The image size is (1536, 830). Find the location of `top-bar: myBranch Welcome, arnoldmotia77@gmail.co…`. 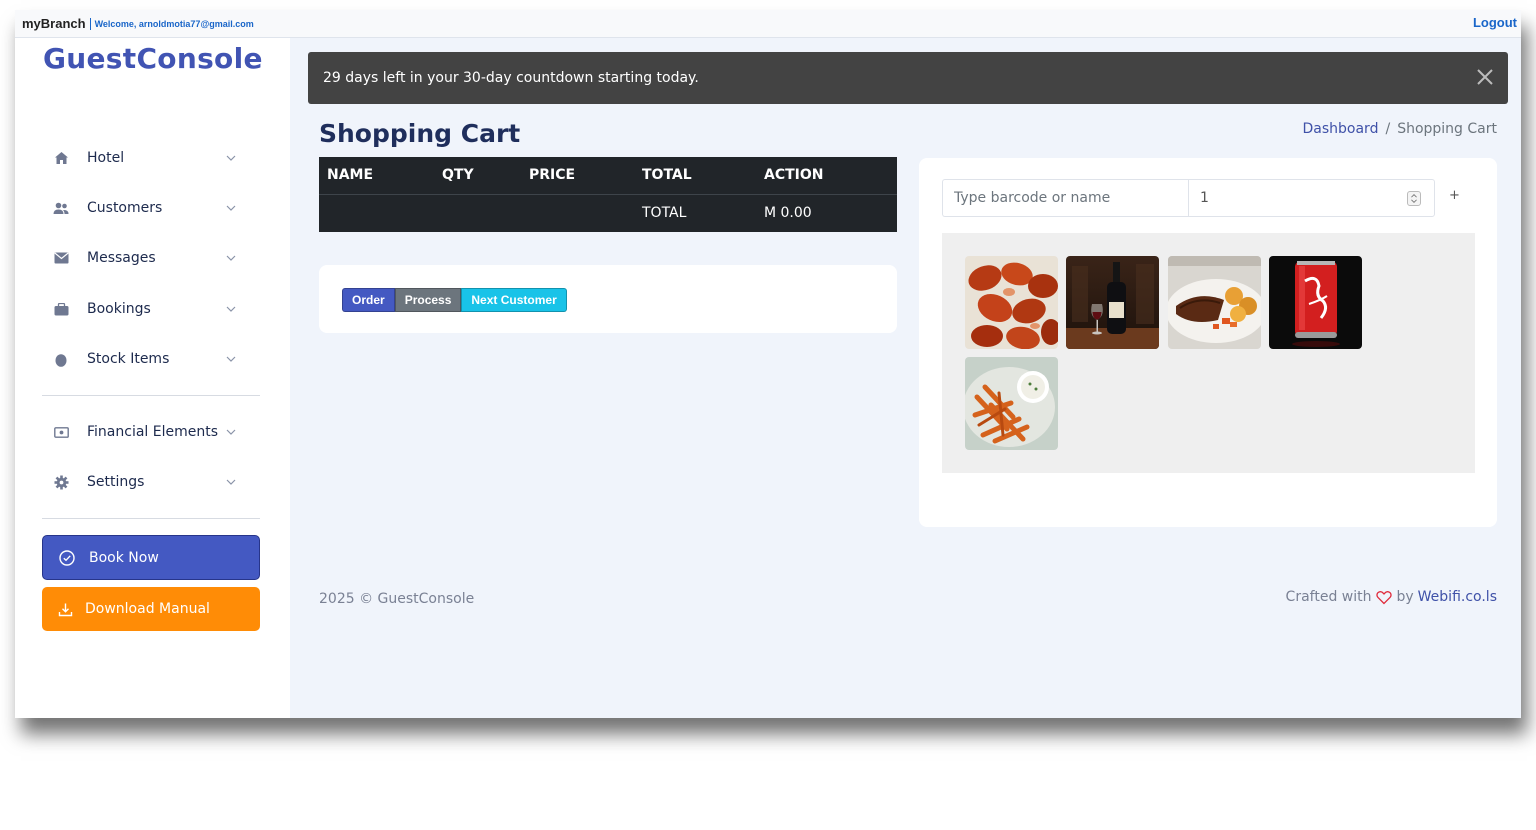

top-bar: myBranch Welcome, arnoldmotia77@gmail.co… is located at coordinates (768, 24).